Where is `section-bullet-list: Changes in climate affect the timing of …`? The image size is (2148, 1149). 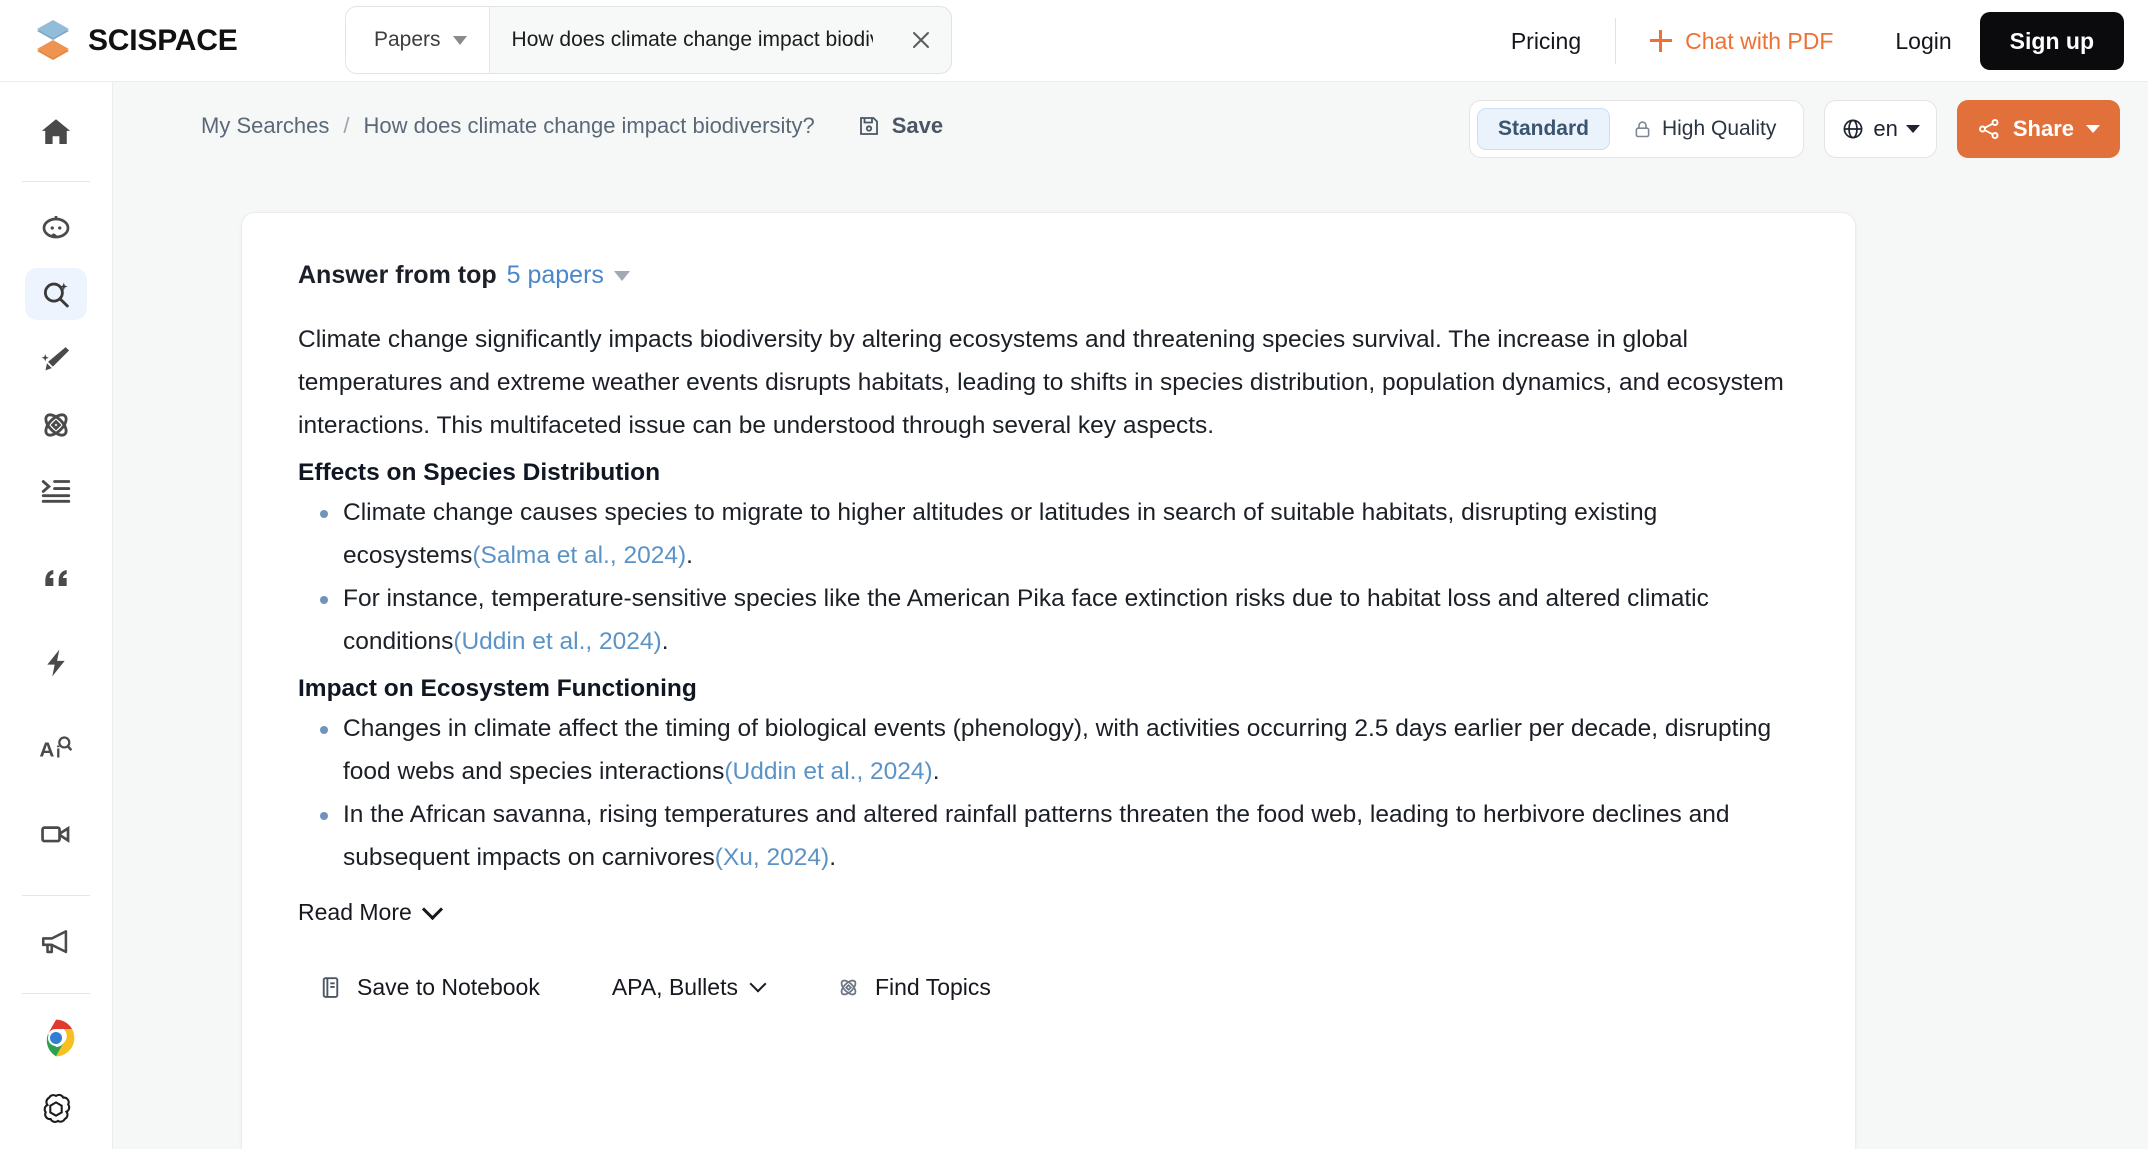
section-bullet-list: Changes in climate affect the timing of … is located at coordinates (1048, 793).